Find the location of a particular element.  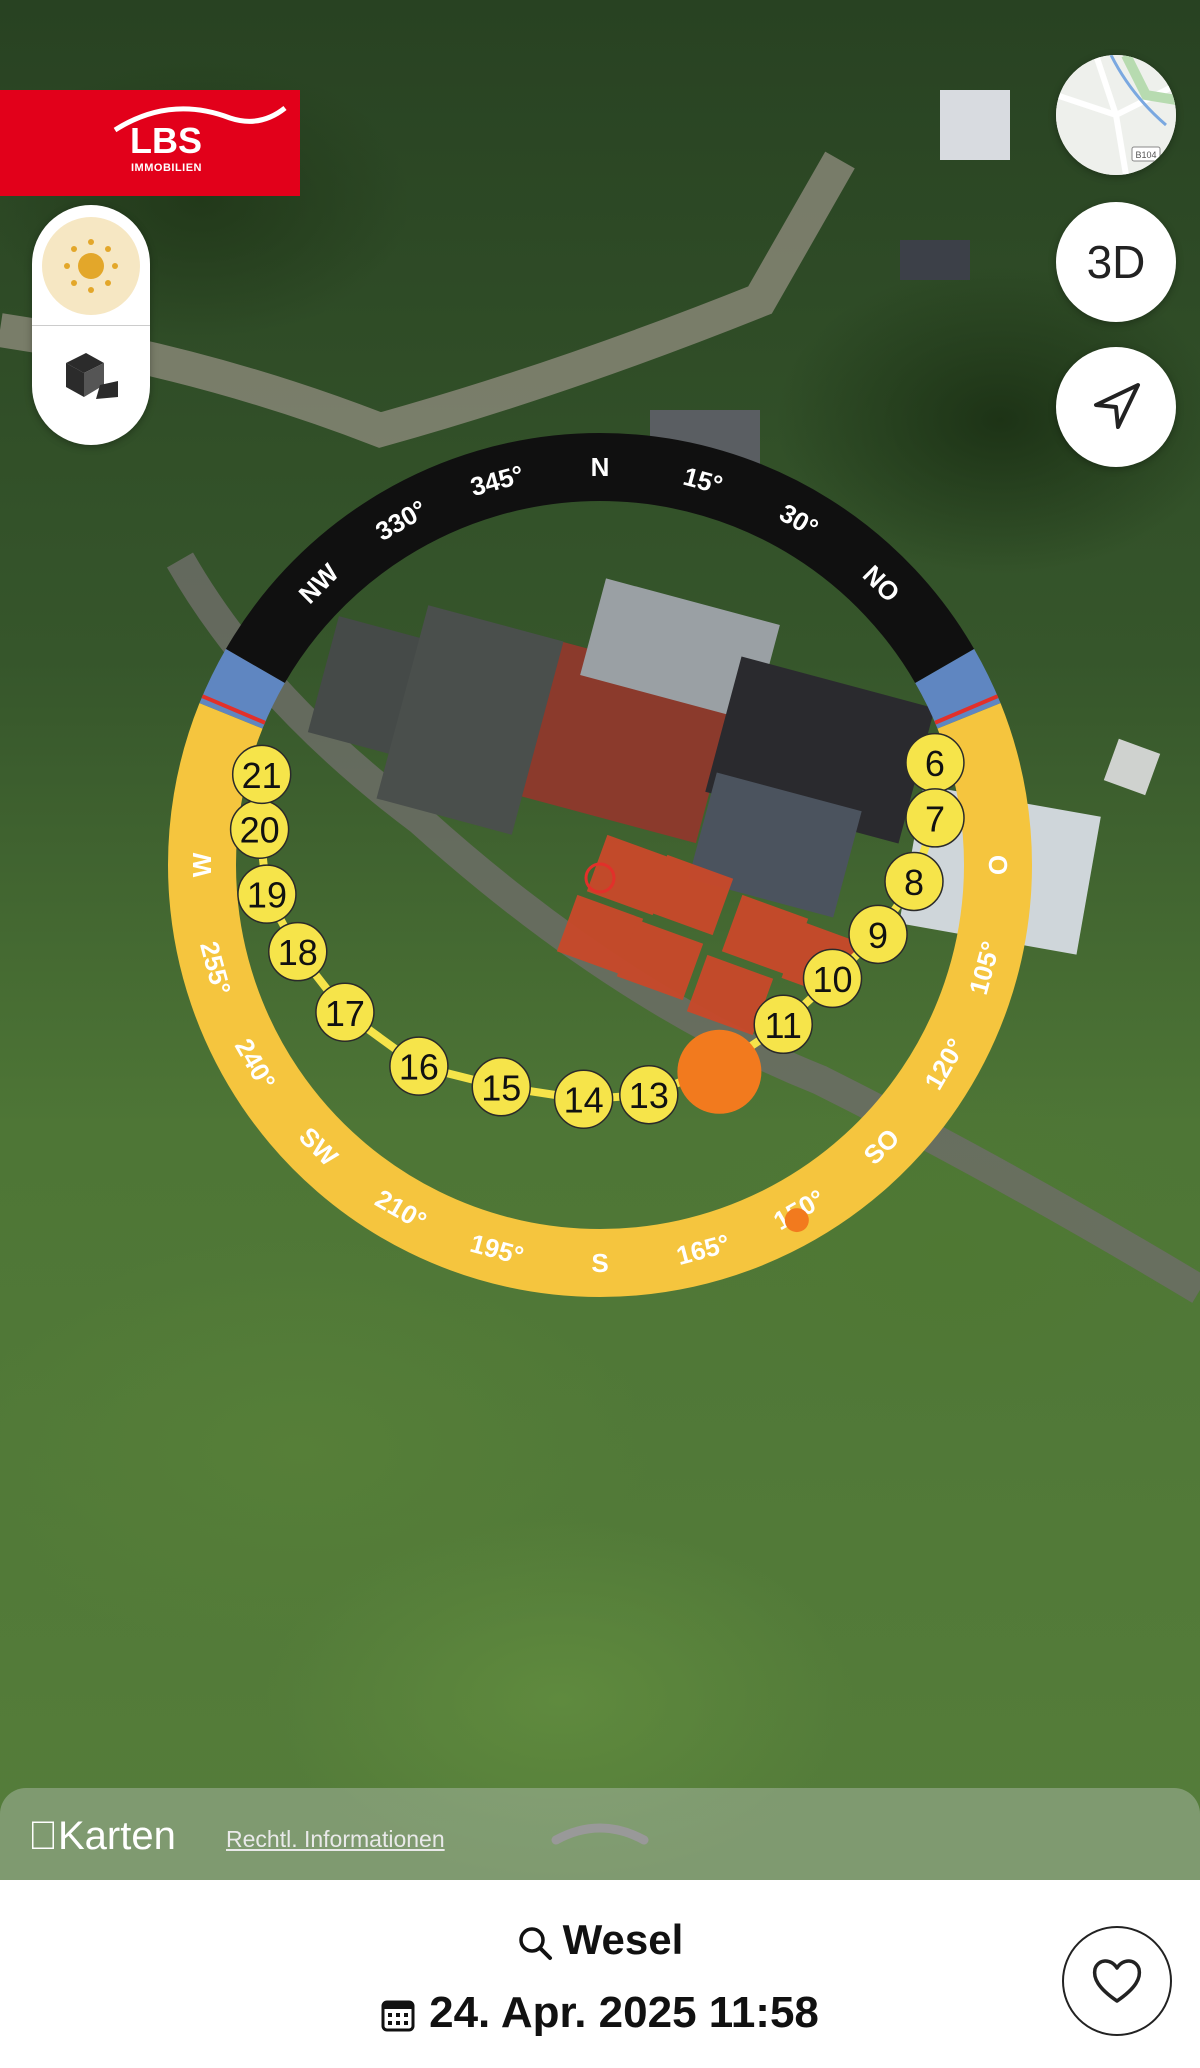

minimap-button: B104 is located at coordinates (1116, 115).